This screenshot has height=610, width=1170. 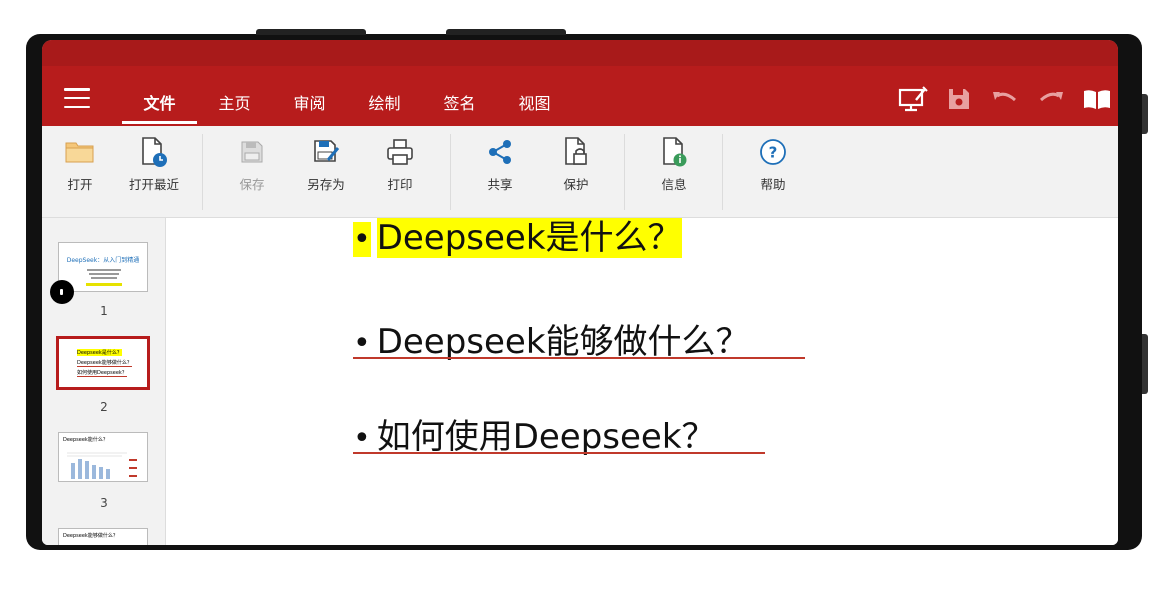 I want to click on app-bar: 文件 主页 审阅 绘制 签名 视图, so click(x=580, y=83).